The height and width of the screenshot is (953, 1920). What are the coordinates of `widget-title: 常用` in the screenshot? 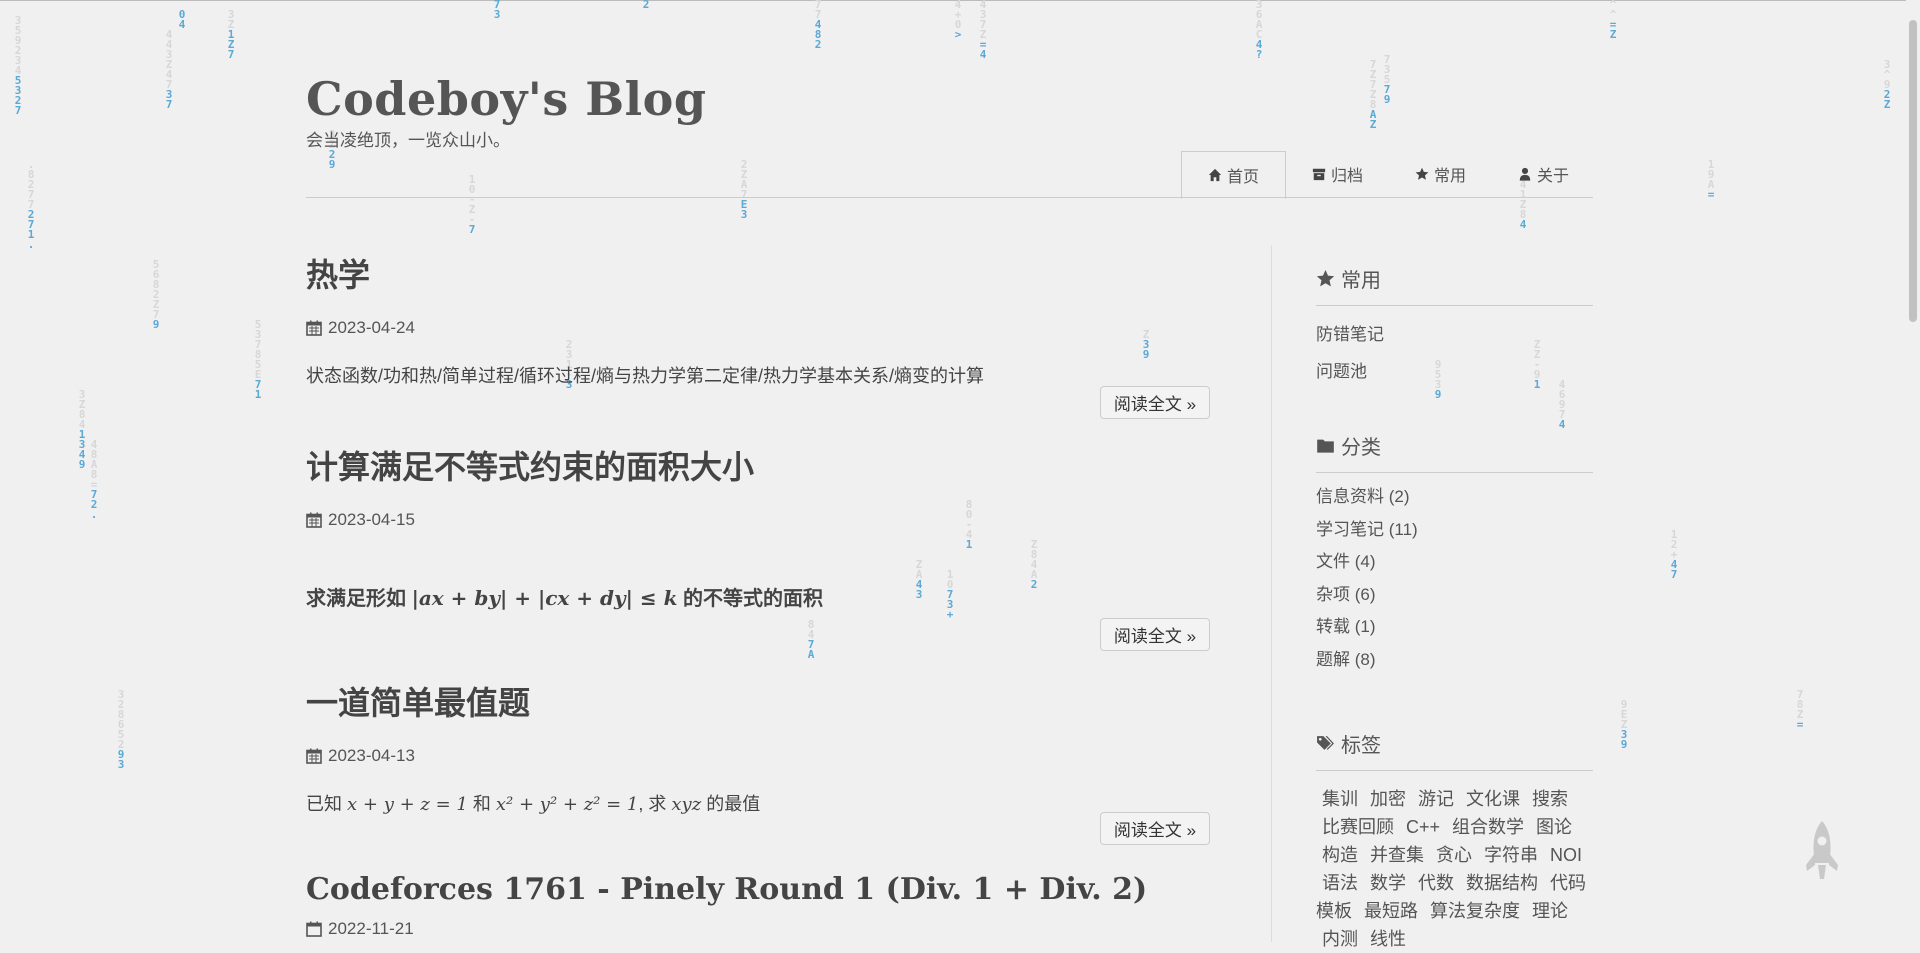 It's located at (1454, 285).